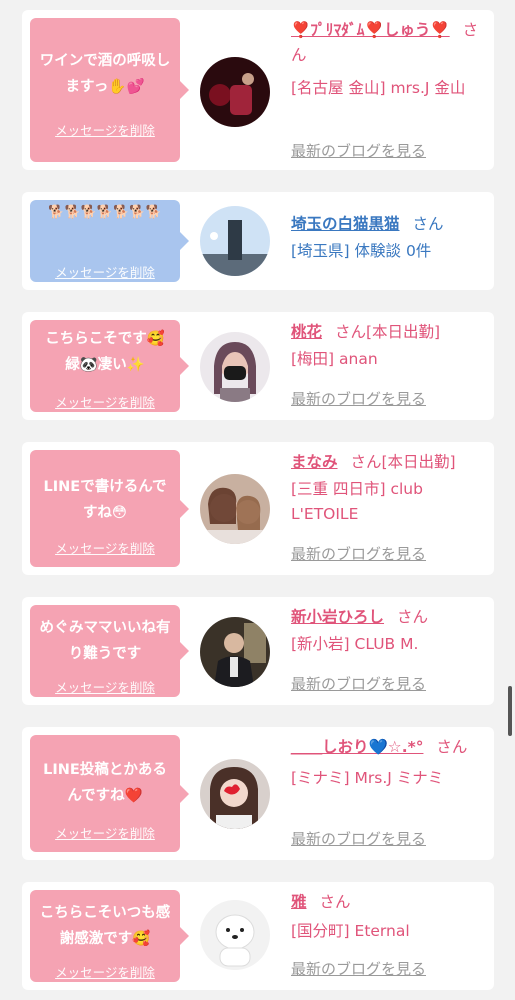 This screenshot has width=515, height=1000. What do you see at coordinates (389, 59) in the screenshot?
I see `user-info: ❣️ﾌﾟﾘﾏﾀﾞﾑ❣️しゅう❣️ さん [名古屋 金山] mrs.J 金山` at bounding box center [389, 59].